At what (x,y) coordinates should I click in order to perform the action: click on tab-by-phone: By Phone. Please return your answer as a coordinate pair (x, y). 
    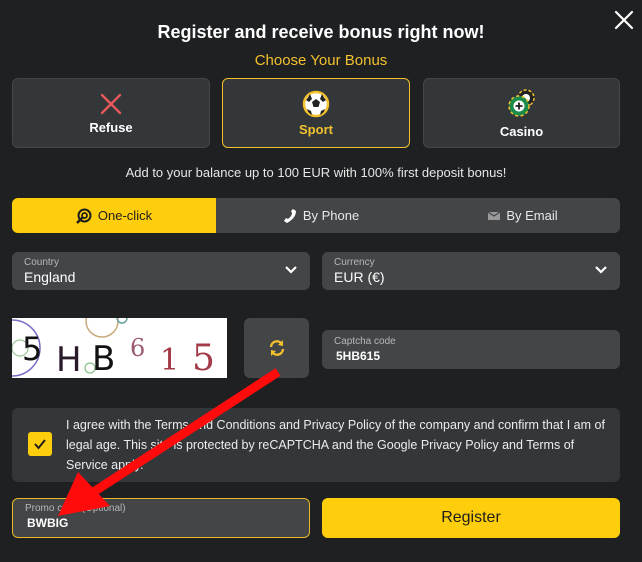
    Looking at the image, I should click on (321, 215).